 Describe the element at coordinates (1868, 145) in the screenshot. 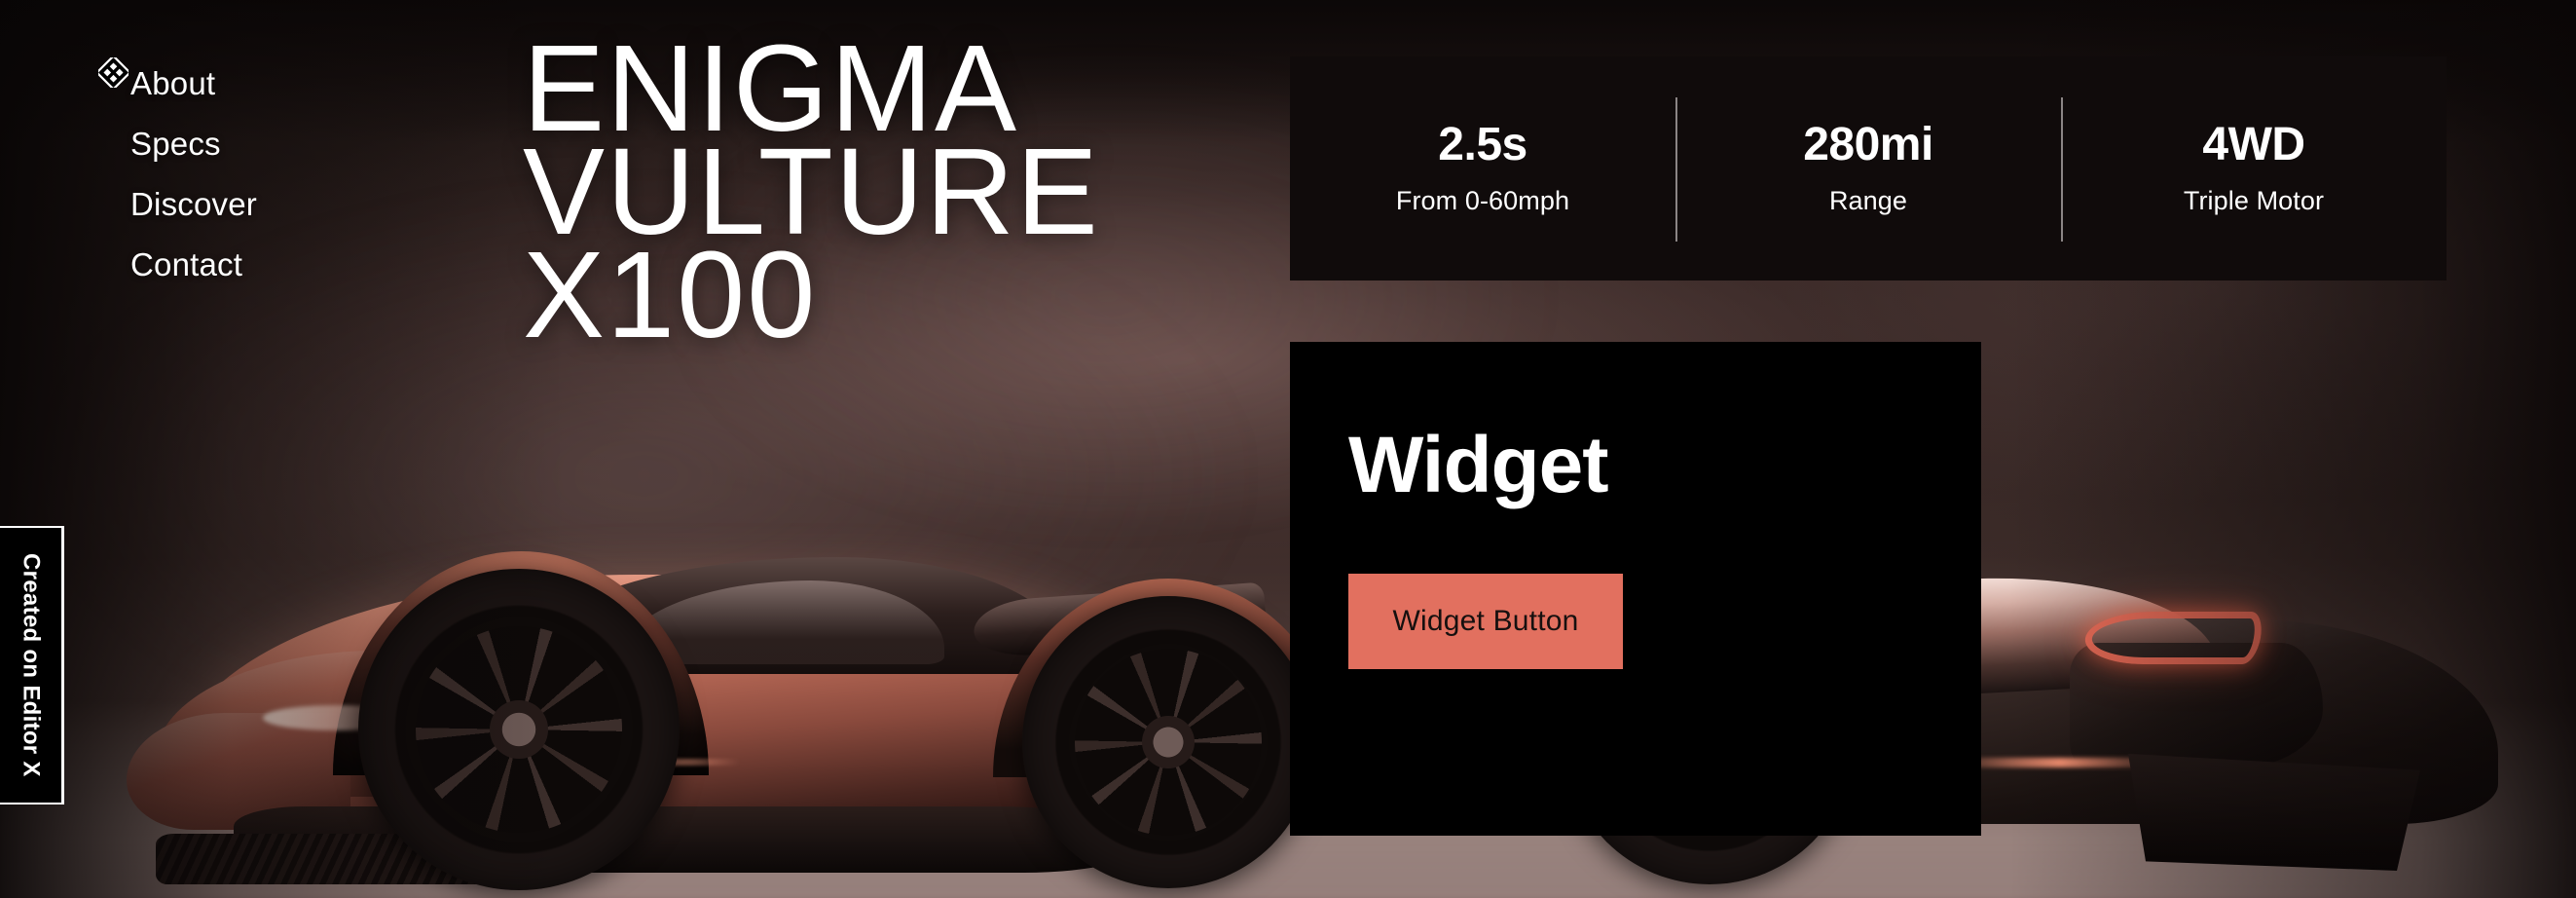

I see `stat-value: 280mi` at that location.